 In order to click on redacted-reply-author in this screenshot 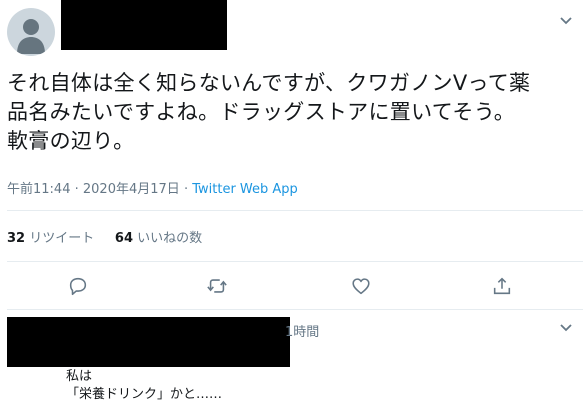, I will do `click(148, 342)`.